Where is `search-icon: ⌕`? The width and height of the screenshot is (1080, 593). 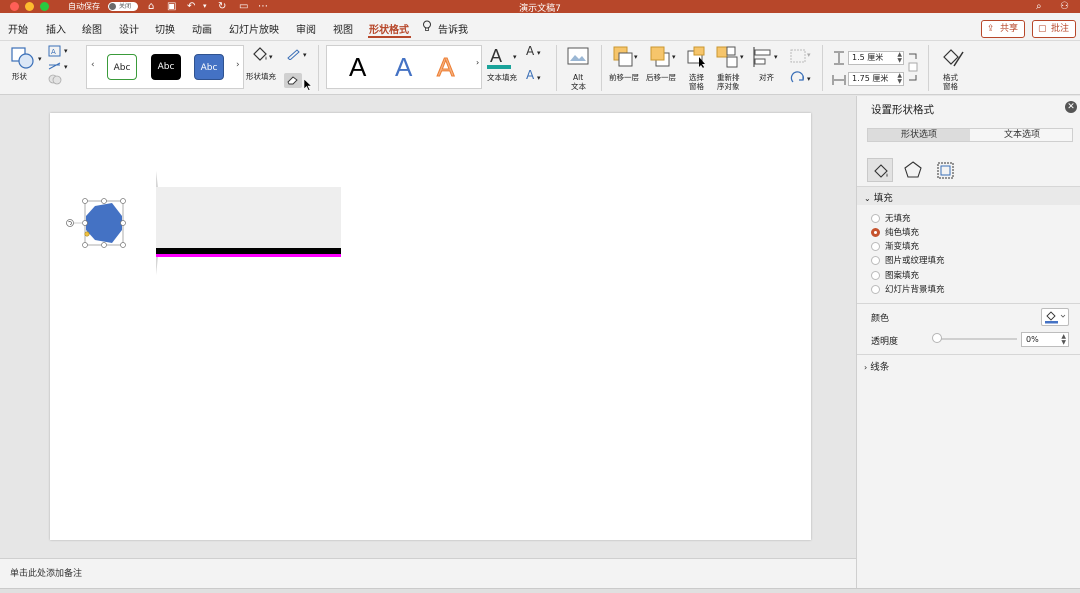
search-icon: ⌕ is located at coordinates (1039, 6).